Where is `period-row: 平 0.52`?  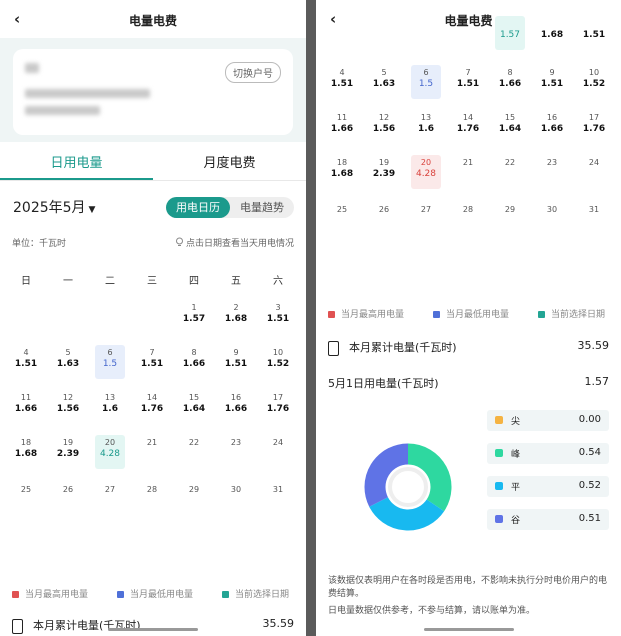 period-row: 平 0.52 is located at coordinates (548, 486).